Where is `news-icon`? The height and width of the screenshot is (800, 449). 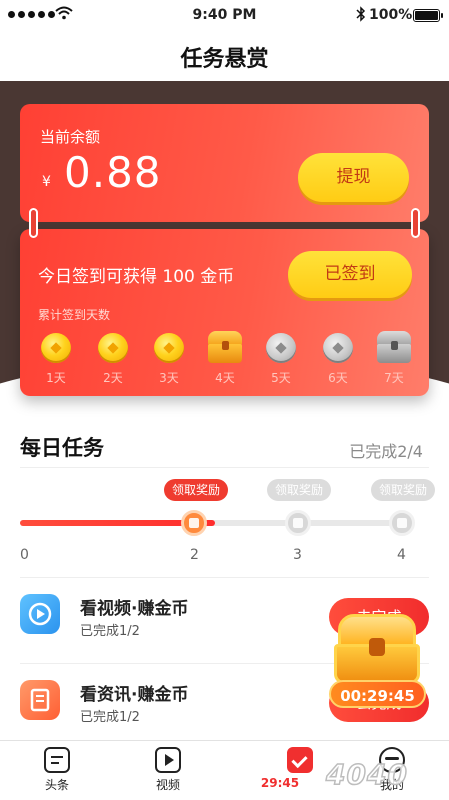 news-icon is located at coordinates (57, 760).